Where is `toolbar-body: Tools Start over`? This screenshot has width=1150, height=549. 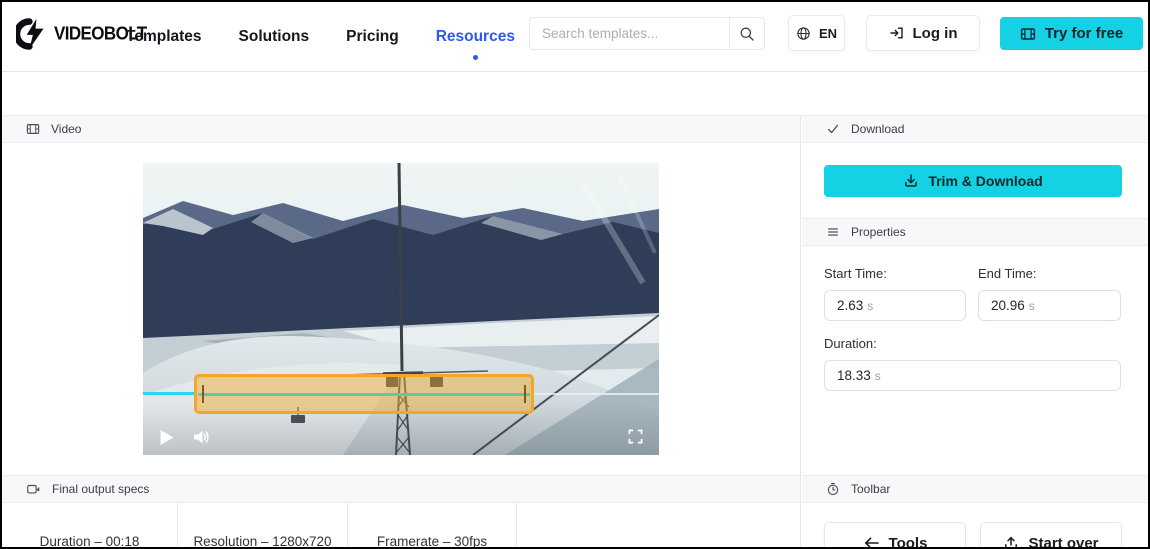
toolbar-body: Tools Start over is located at coordinates (975, 526).